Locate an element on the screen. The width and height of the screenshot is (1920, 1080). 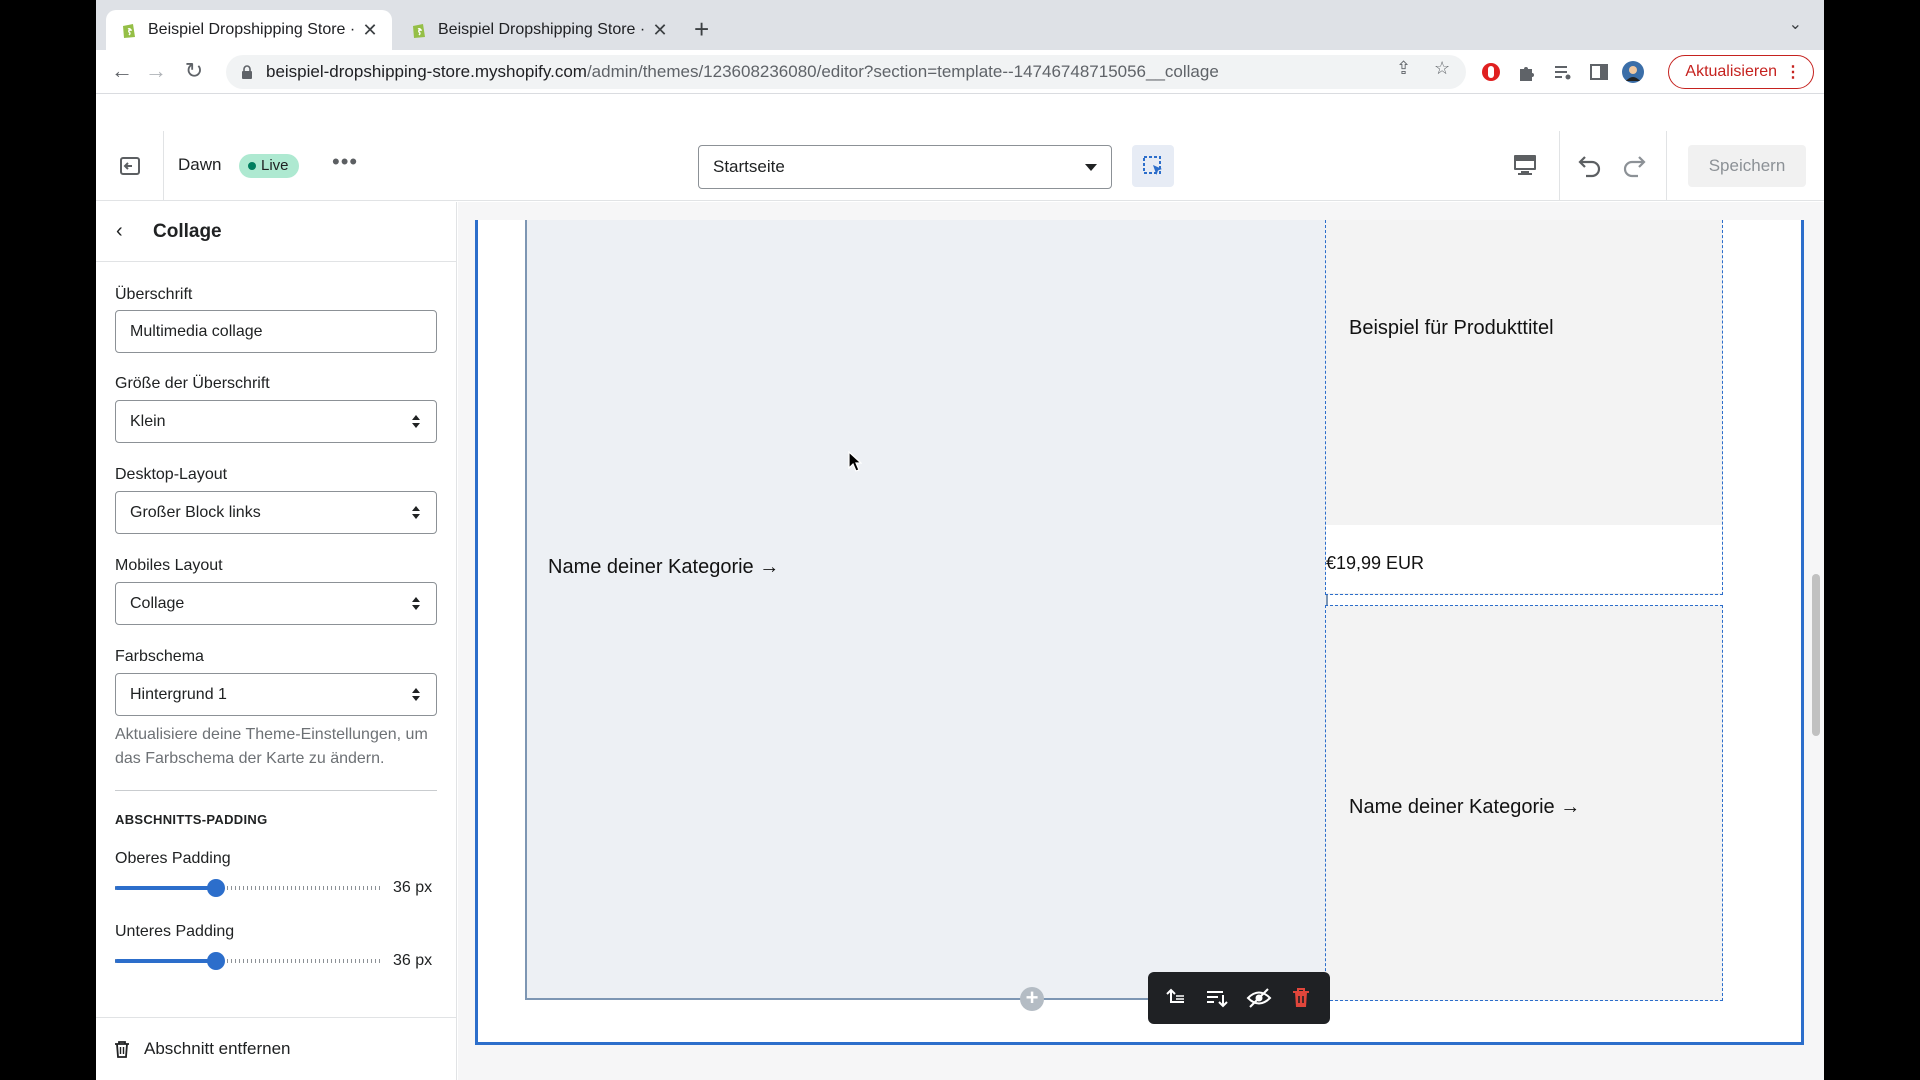
exit-editor-button is located at coordinates (130, 166).